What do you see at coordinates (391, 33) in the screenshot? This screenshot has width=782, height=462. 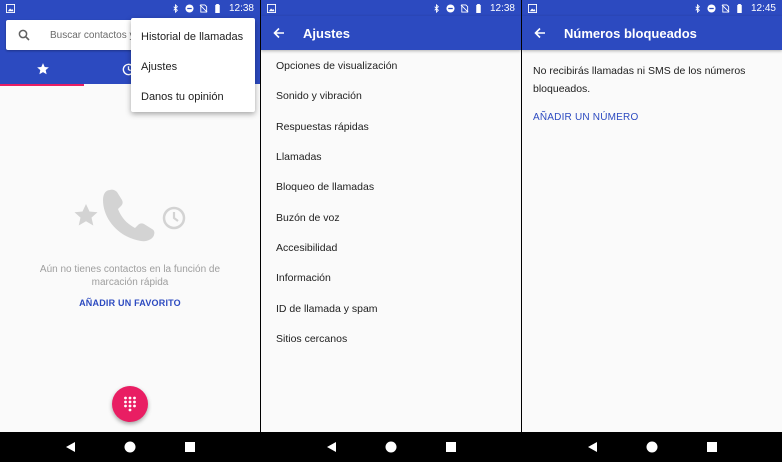 I see `app-bar: Ajustes` at bounding box center [391, 33].